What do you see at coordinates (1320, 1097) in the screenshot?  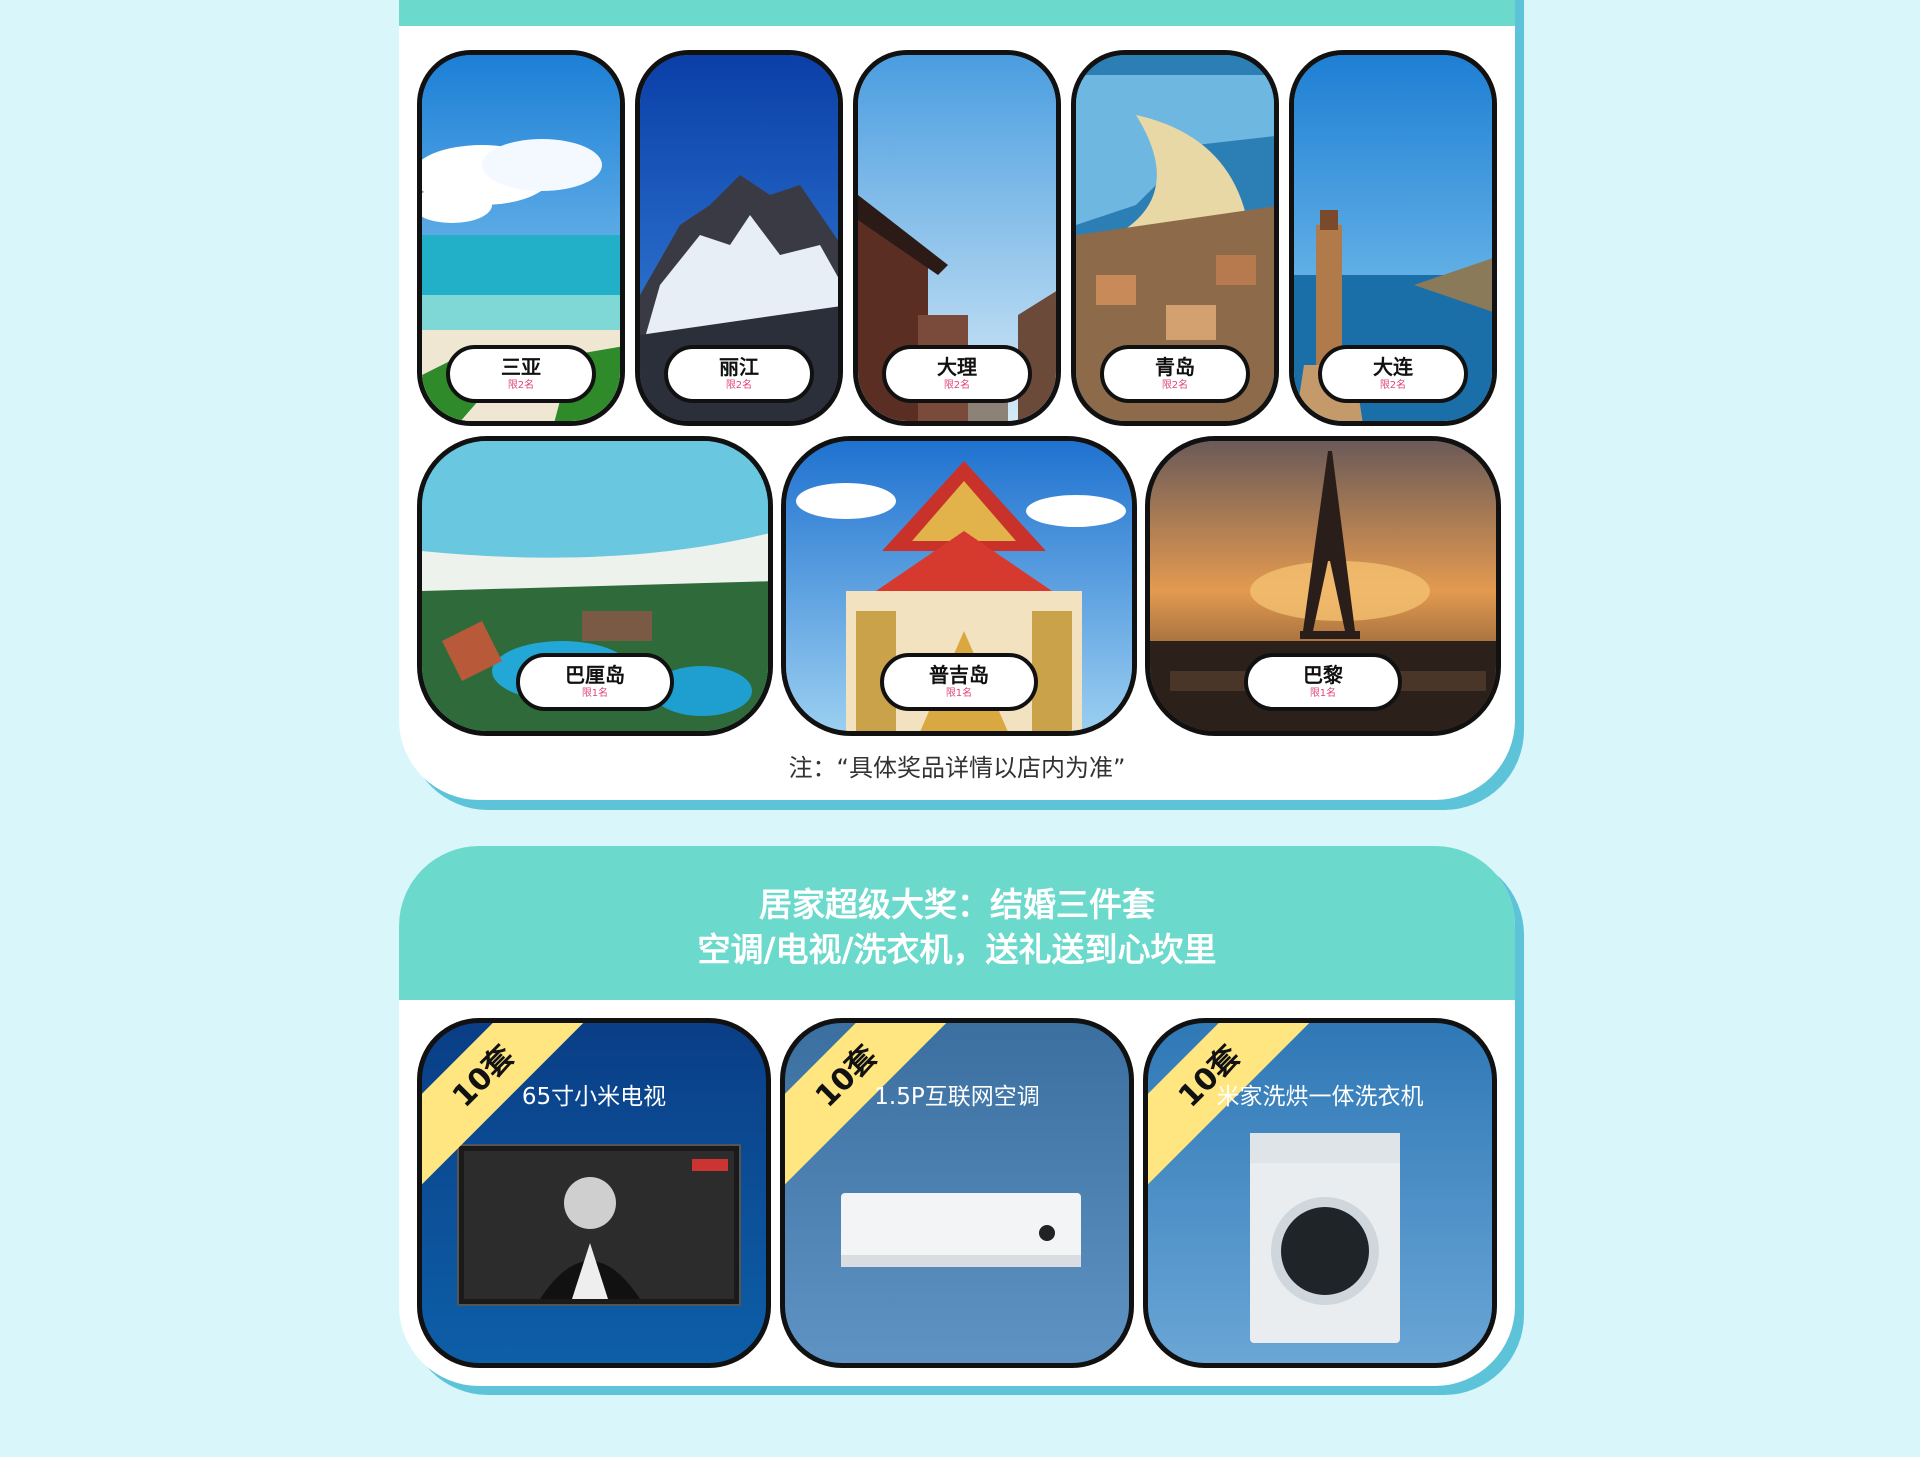 I see `prize-title: 米家洗烘一体洗衣机` at bounding box center [1320, 1097].